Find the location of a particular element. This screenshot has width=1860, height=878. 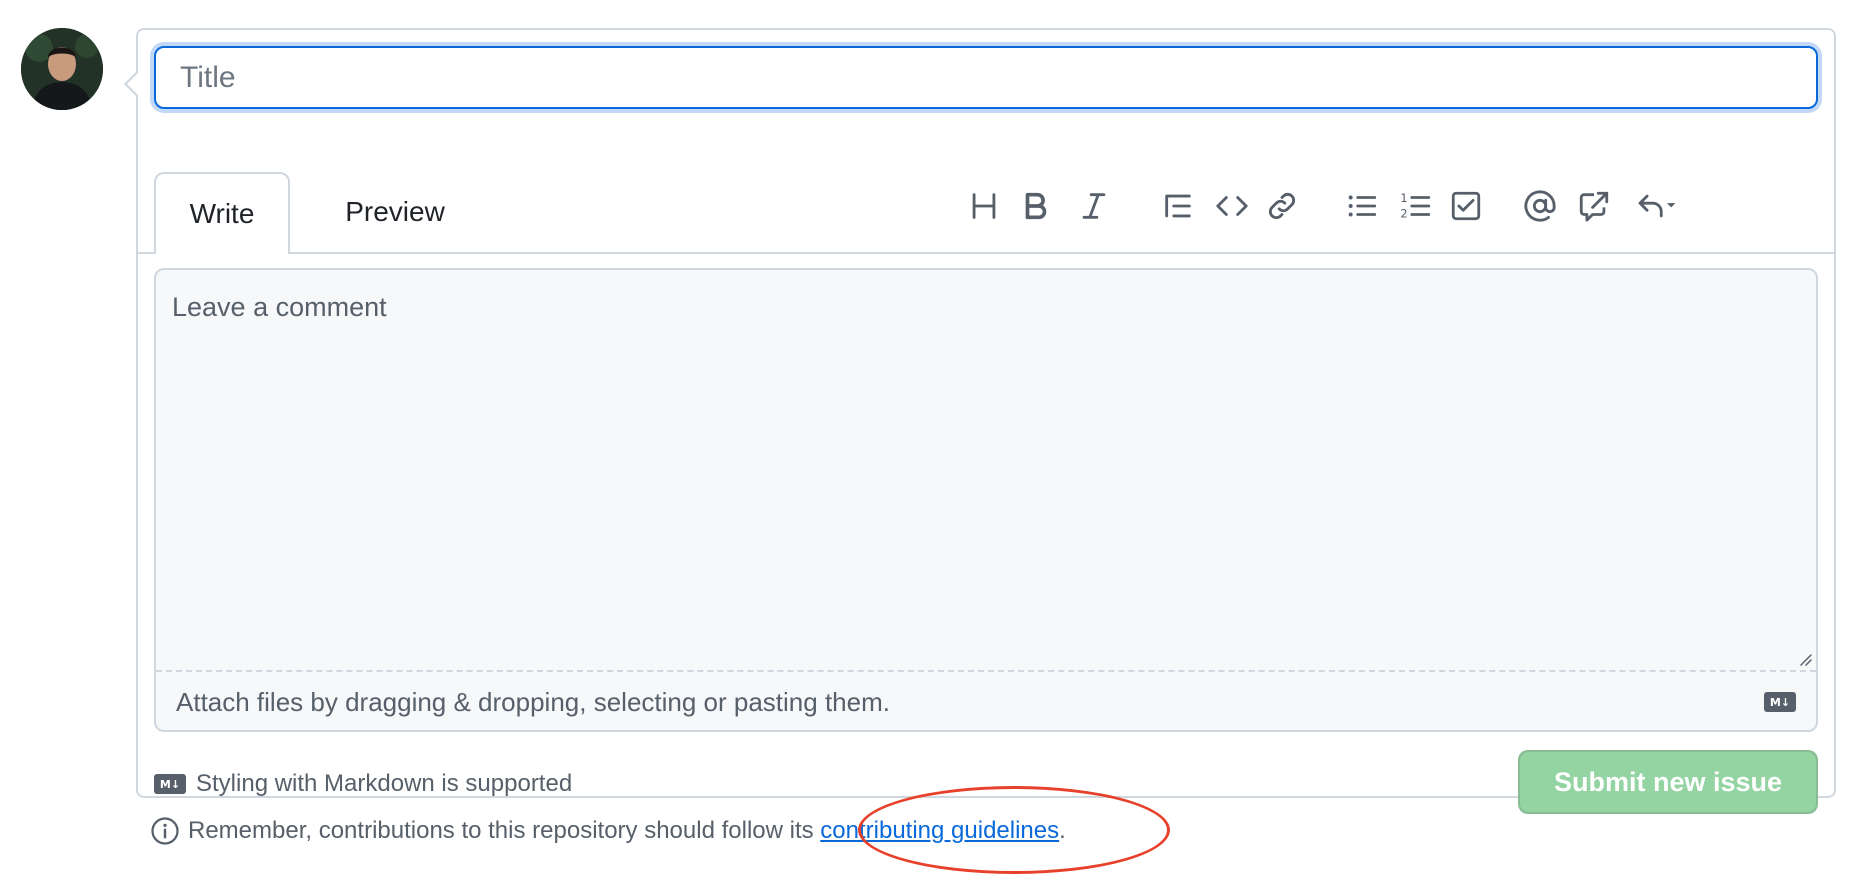

task-list-button is located at coordinates (1466, 206).